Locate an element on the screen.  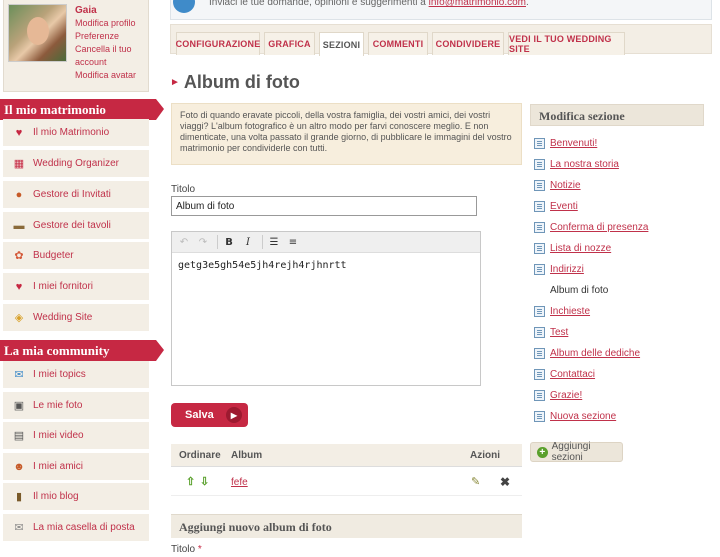
sidebar-item-fornitori: ♥ I miei fornitori is located at coordinates (76, 287).